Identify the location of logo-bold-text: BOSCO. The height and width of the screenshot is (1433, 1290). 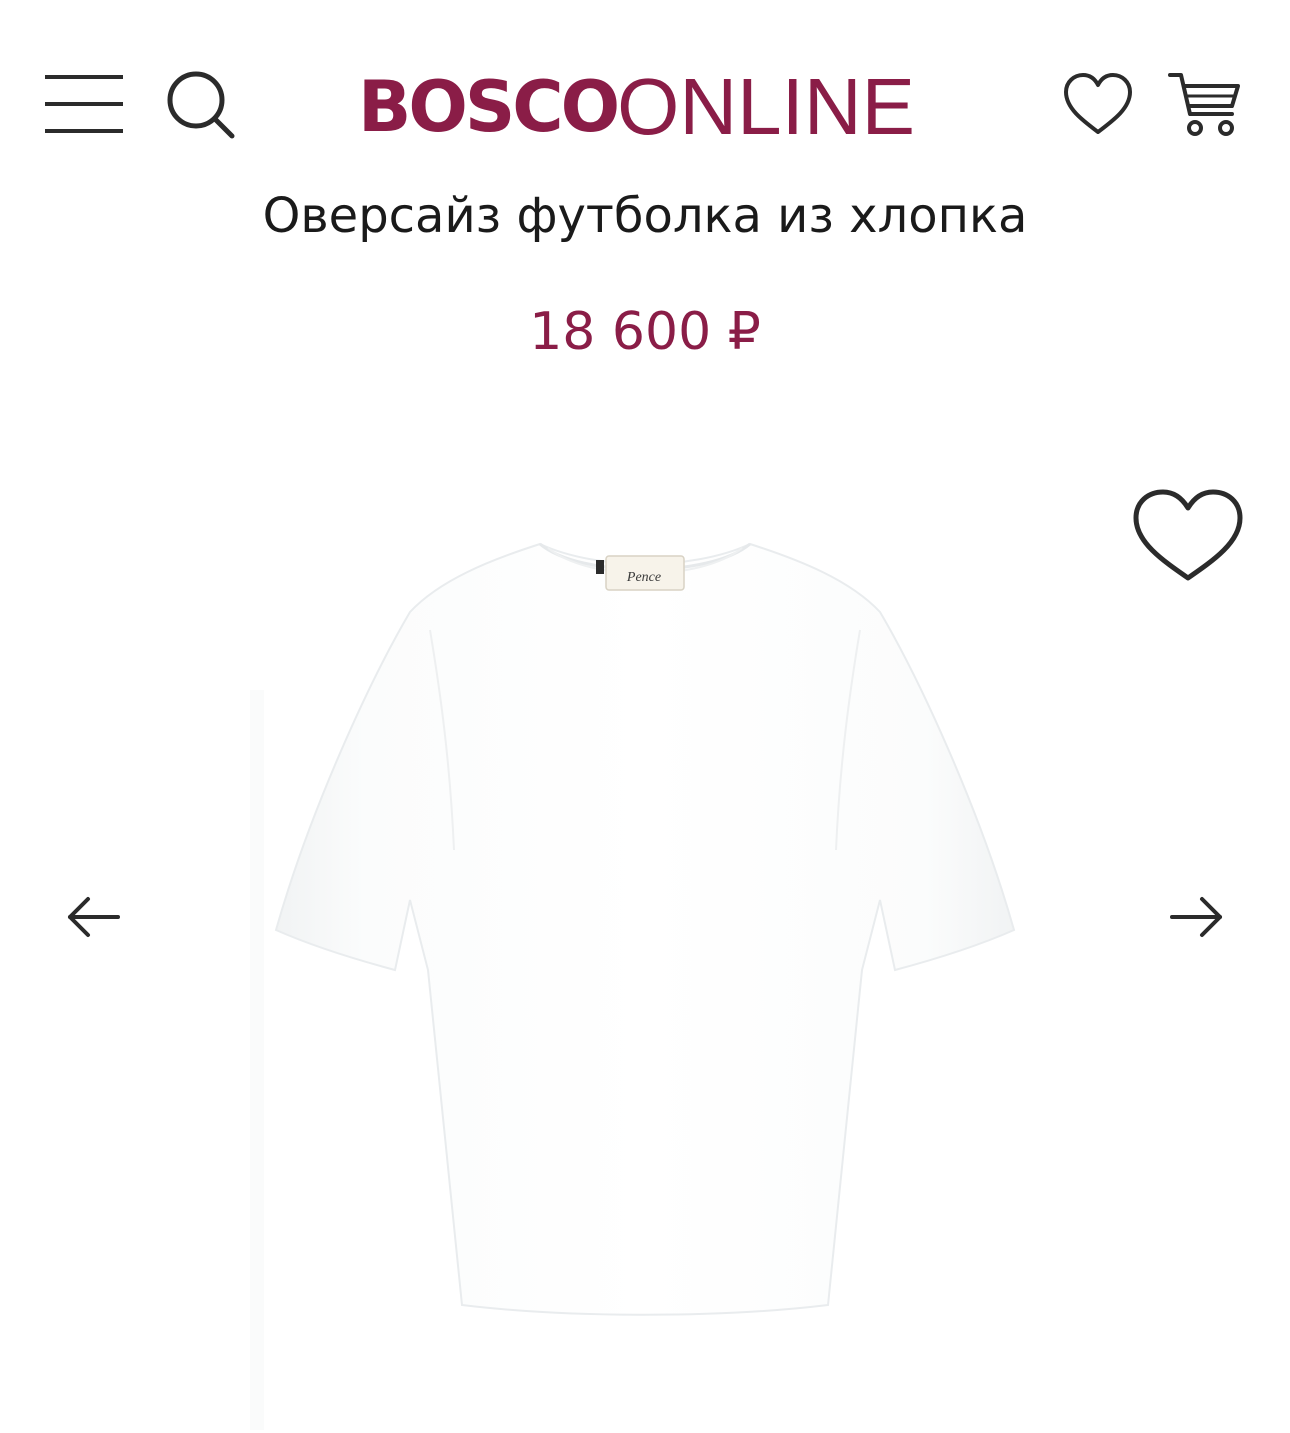
(489, 107).